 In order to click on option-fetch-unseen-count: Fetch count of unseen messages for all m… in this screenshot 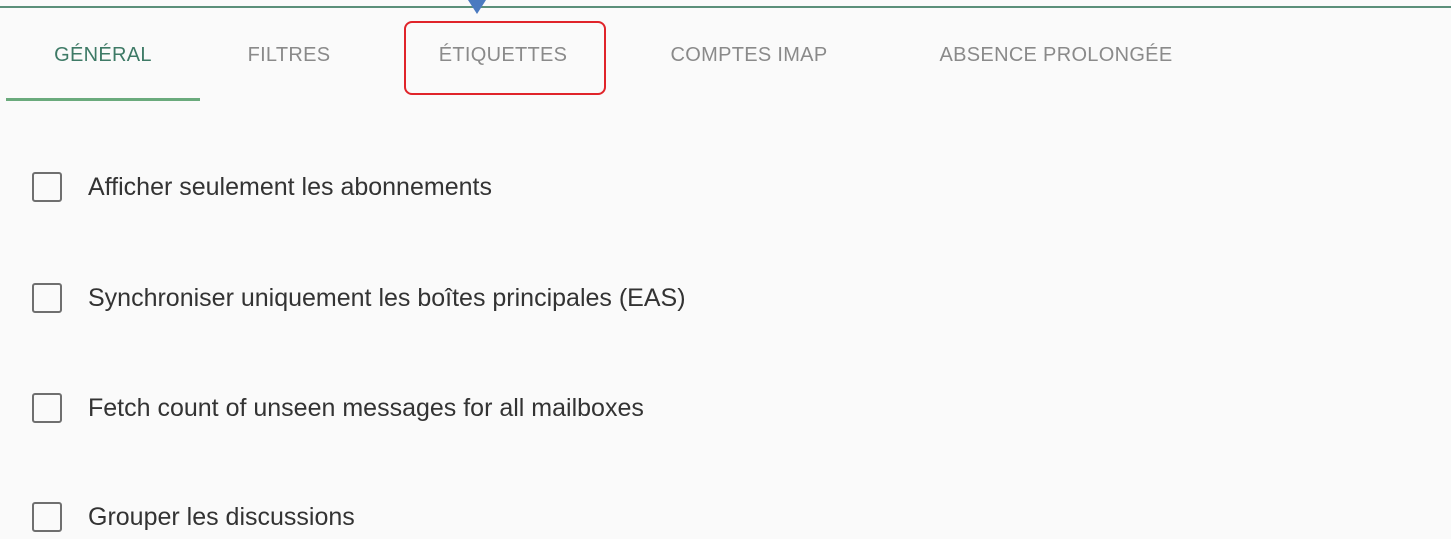, I will do `click(338, 408)`.